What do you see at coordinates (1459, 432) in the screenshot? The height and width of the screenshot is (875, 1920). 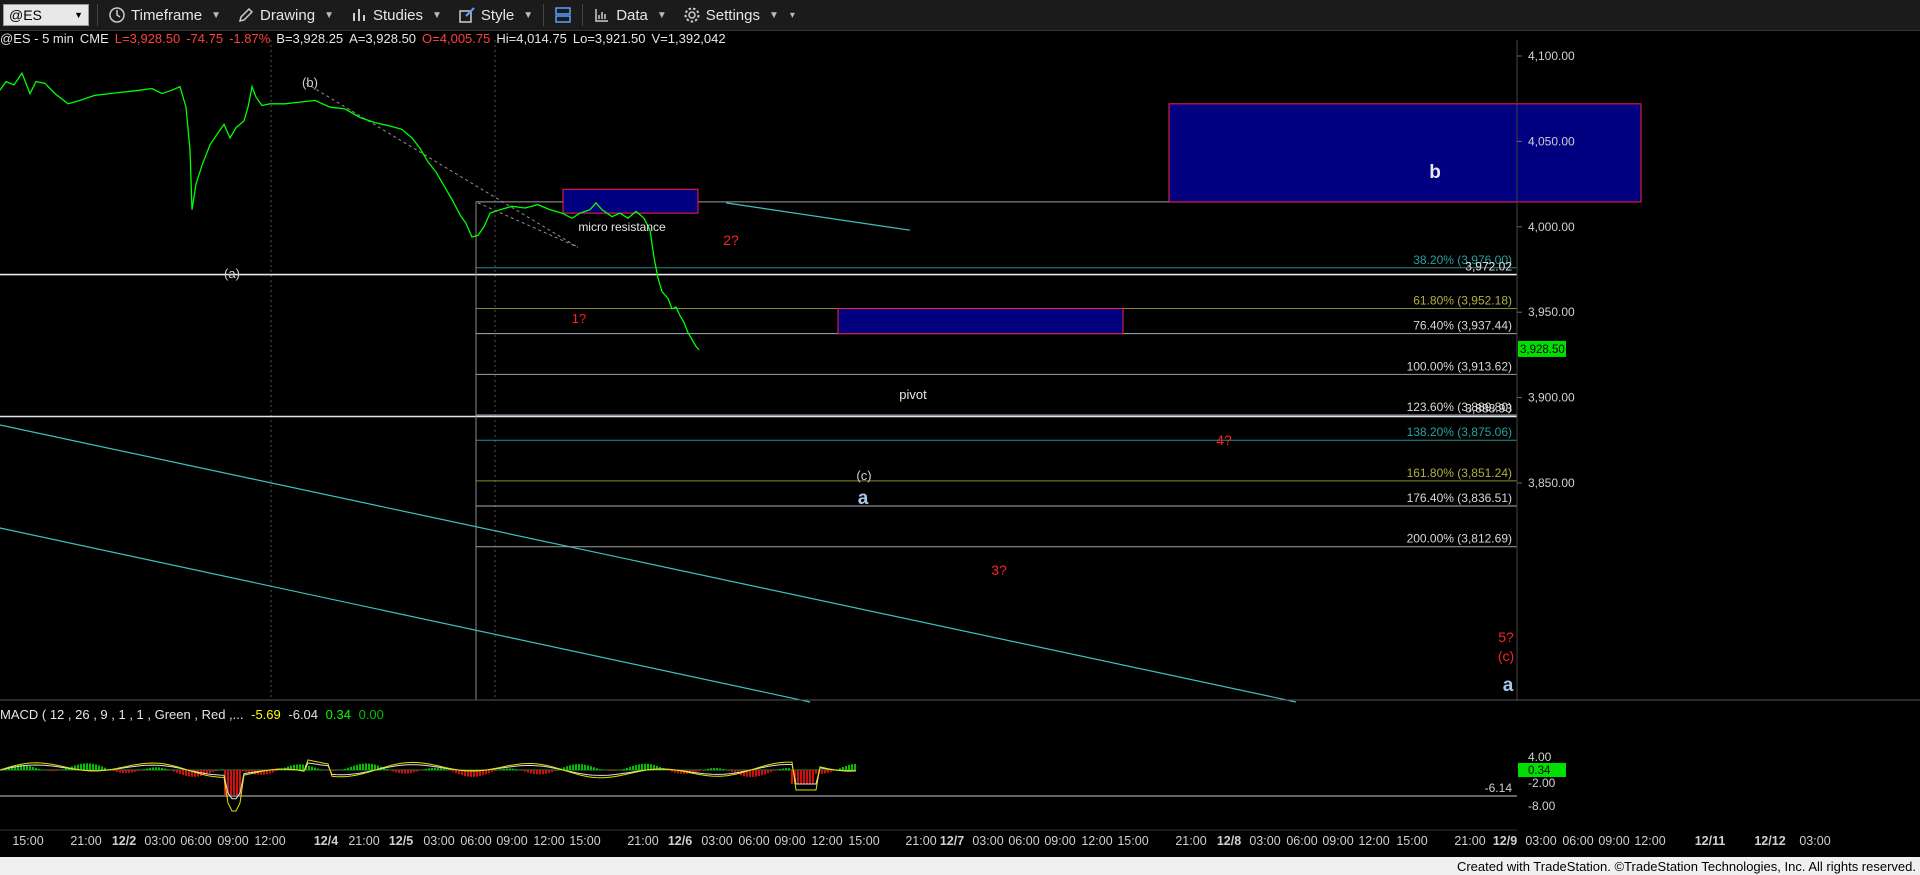 I see `line-label: 138.20% (3,875.06)` at bounding box center [1459, 432].